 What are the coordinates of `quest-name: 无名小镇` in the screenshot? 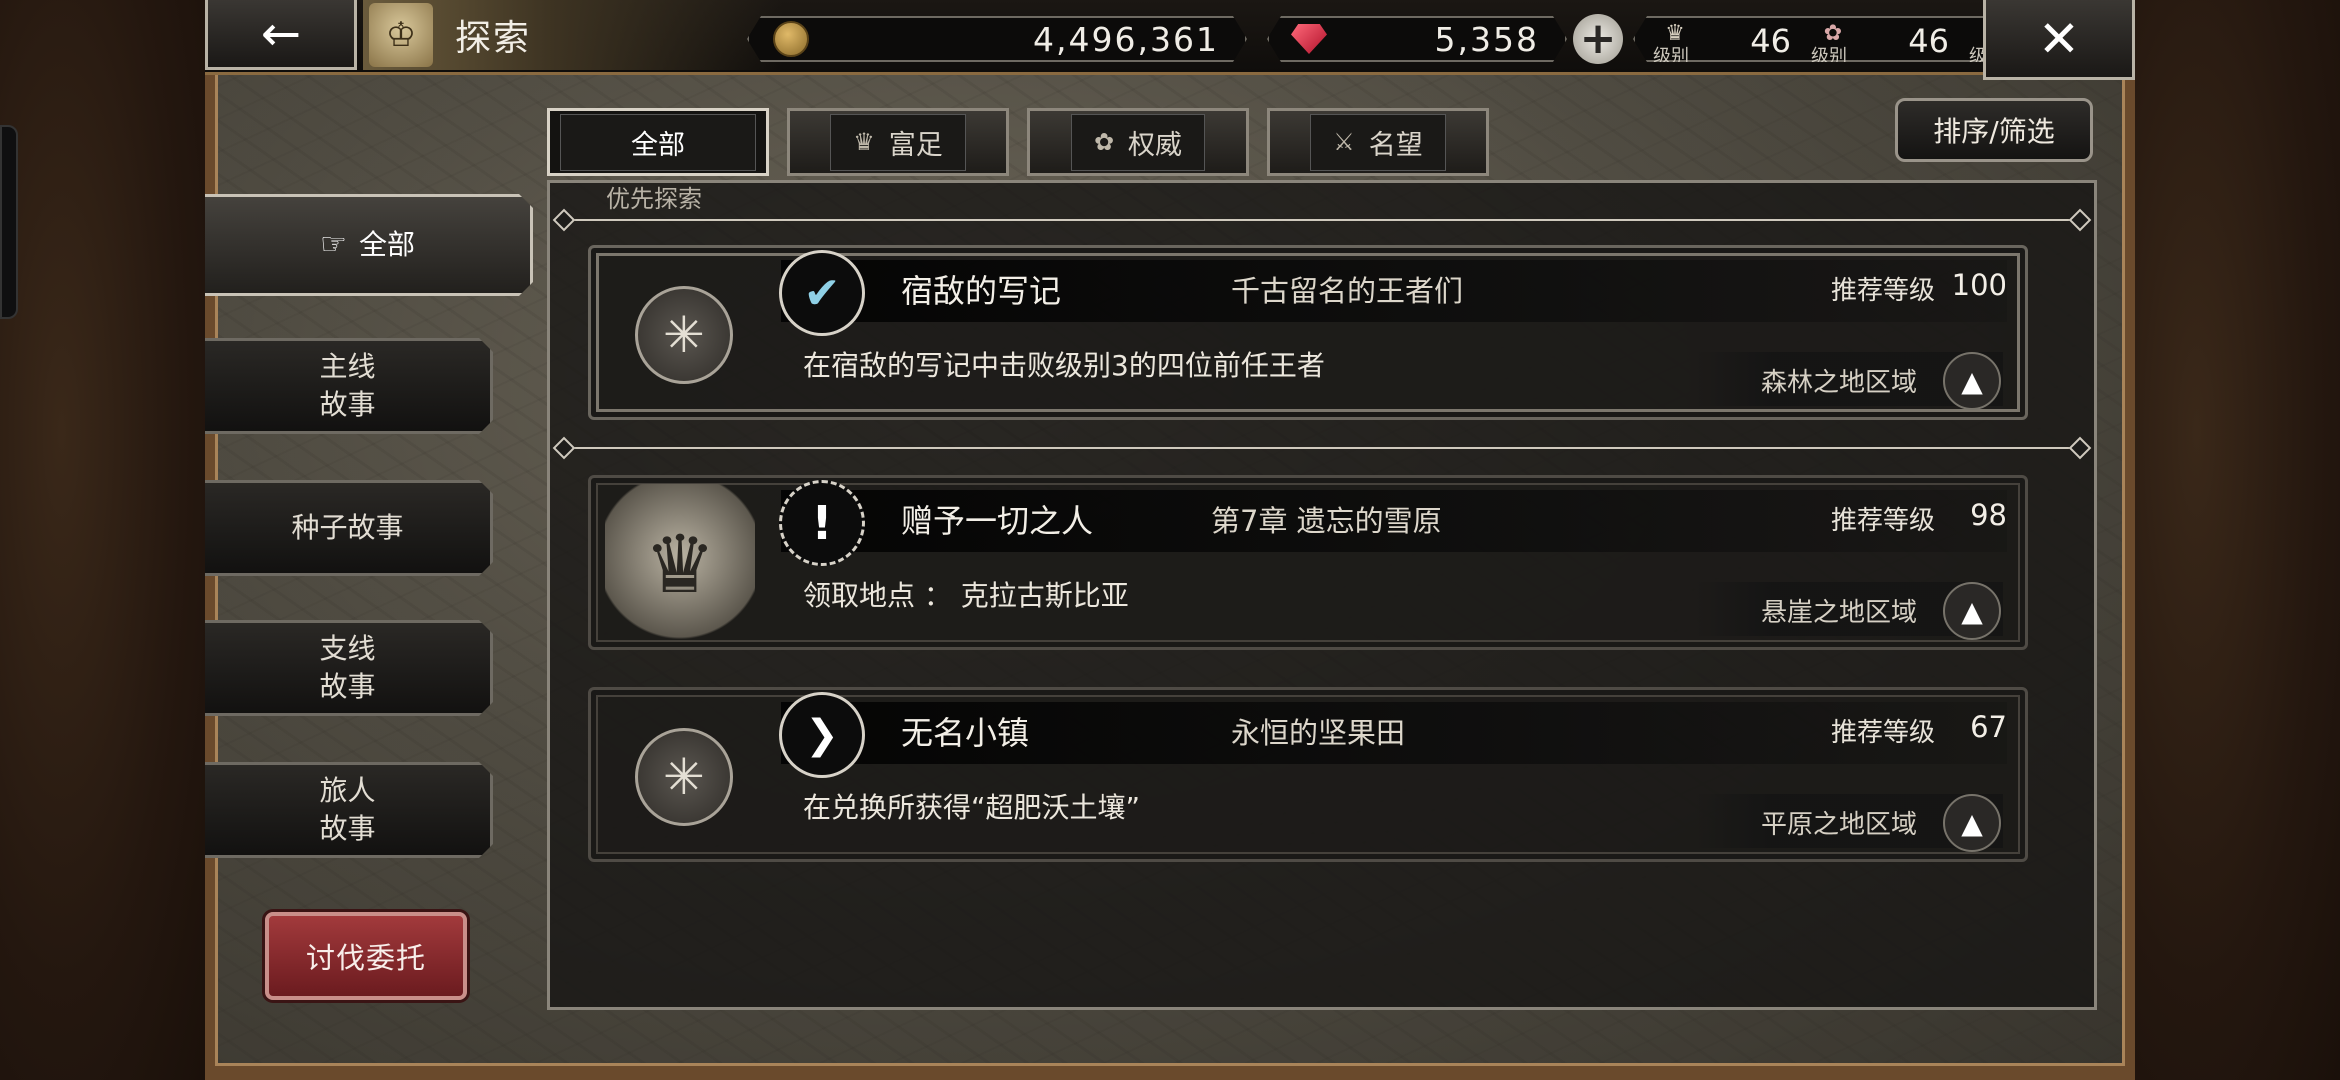 It's located at (965, 733).